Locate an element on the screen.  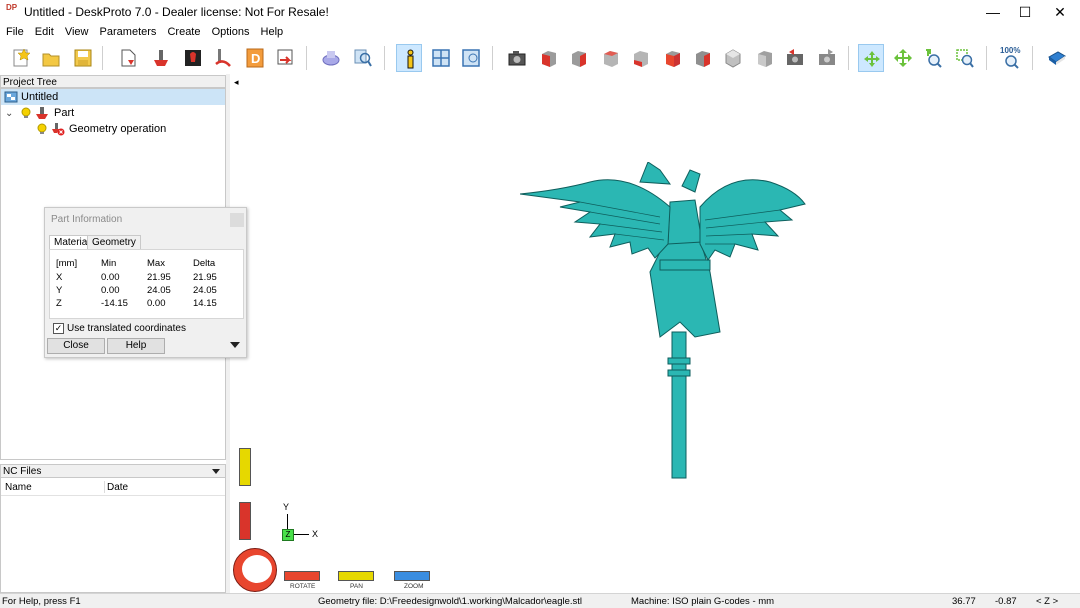
new-project-icon is located at coordinates (21, 57).